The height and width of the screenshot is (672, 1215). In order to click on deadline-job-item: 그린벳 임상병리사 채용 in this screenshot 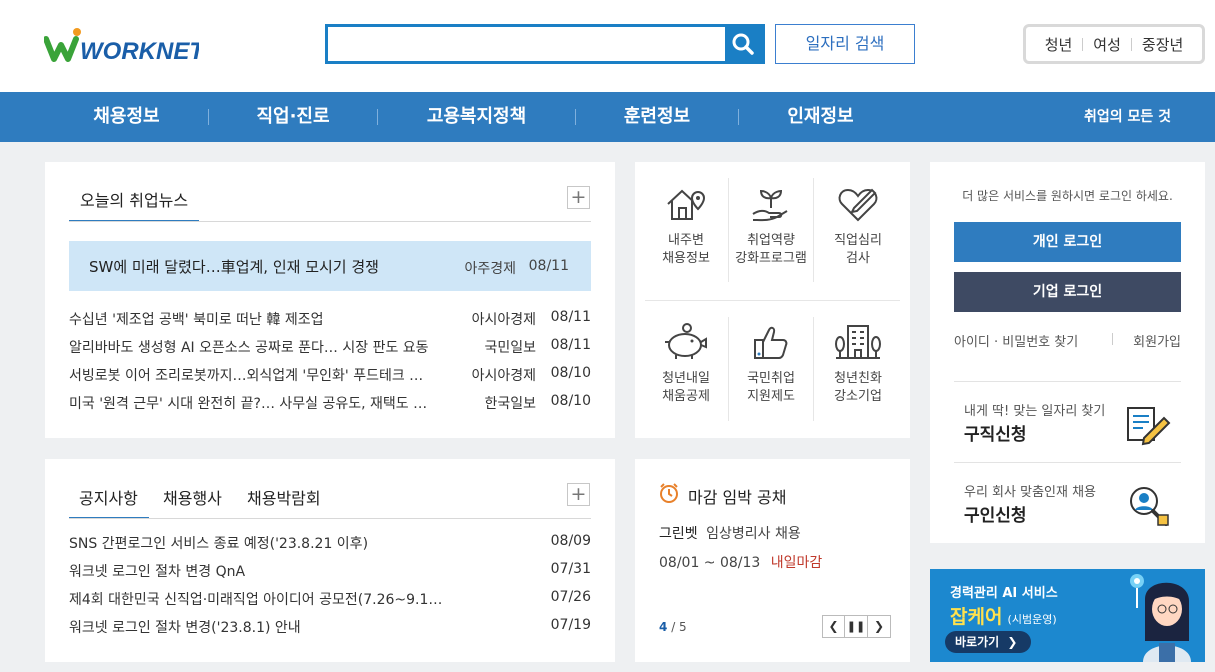, I will do `click(730, 533)`.